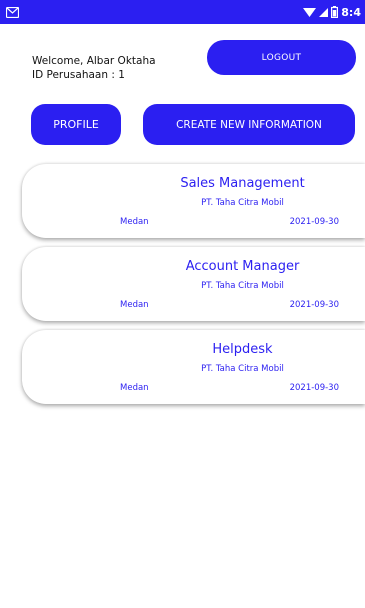  I want to click on battery-icon, so click(335, 12).